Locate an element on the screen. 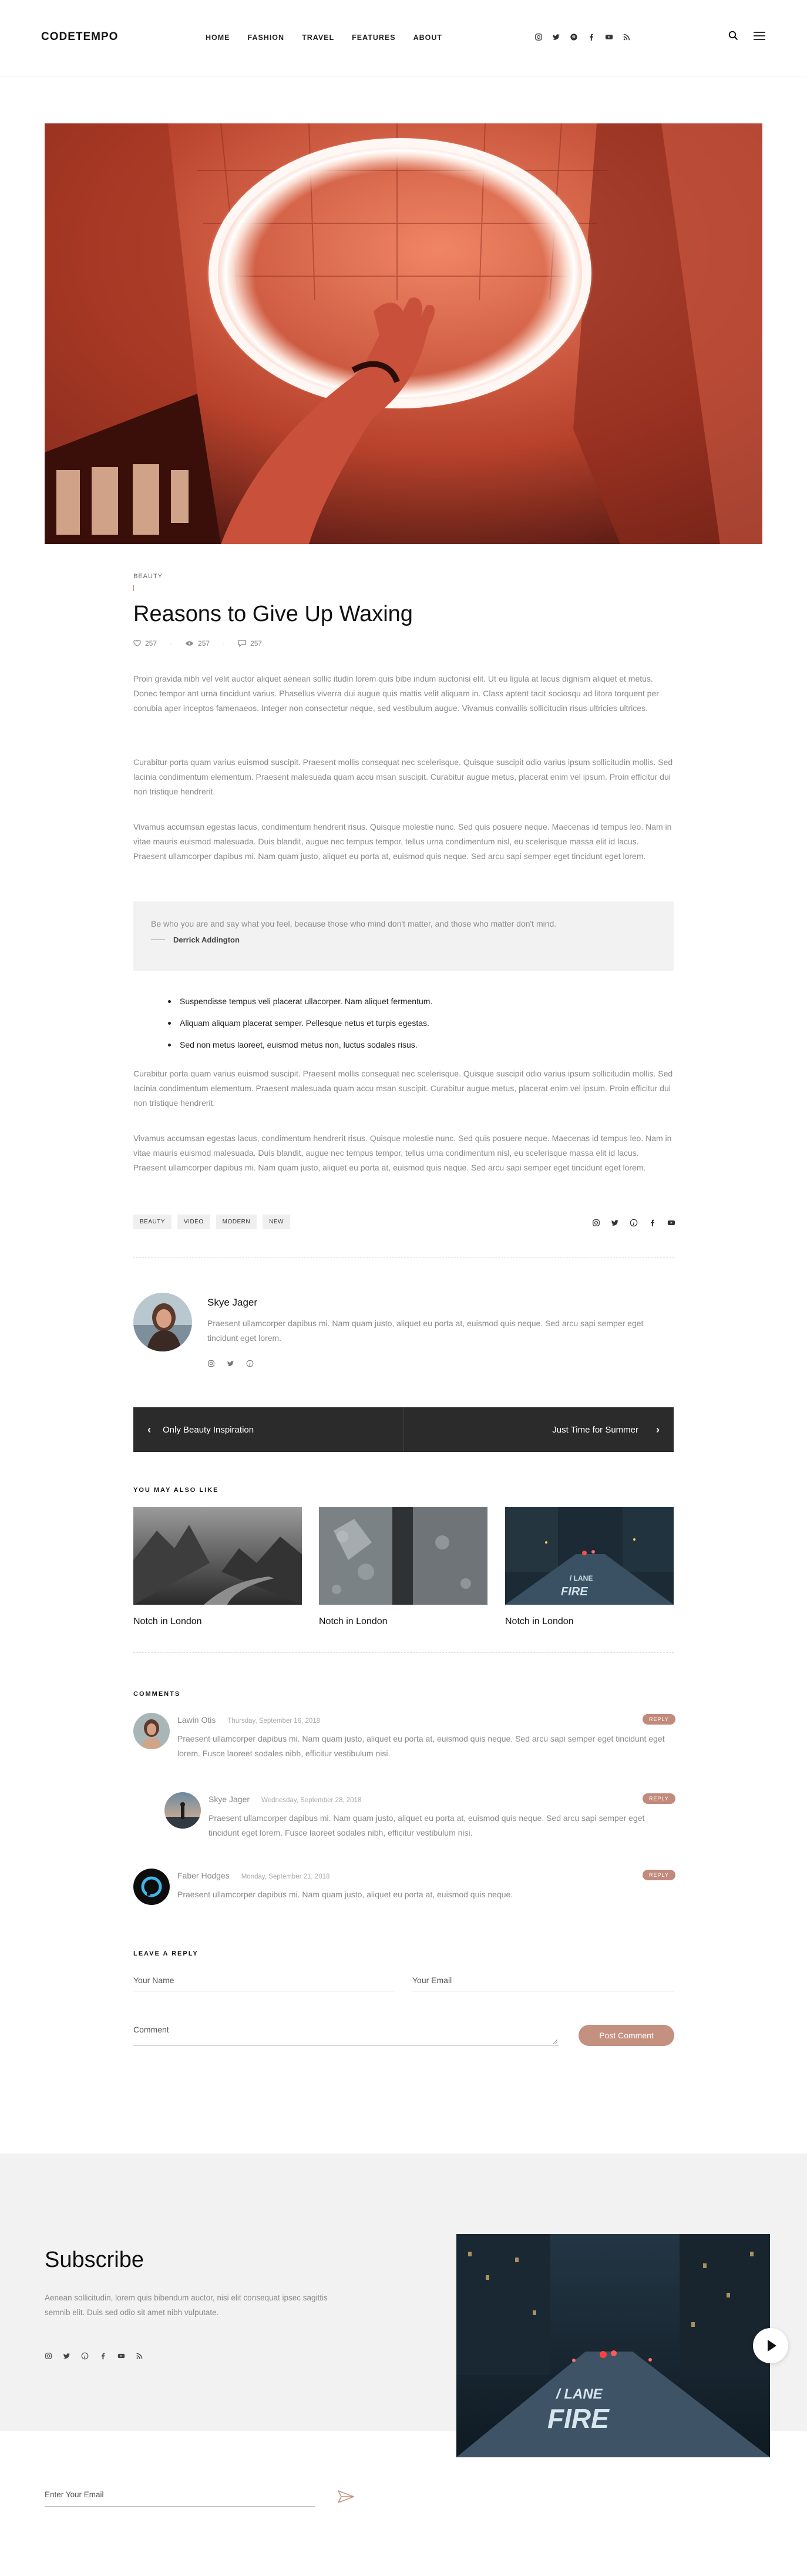 This screenshot has height=2576, width=807. play-button is located at coordinates (770, 2345).